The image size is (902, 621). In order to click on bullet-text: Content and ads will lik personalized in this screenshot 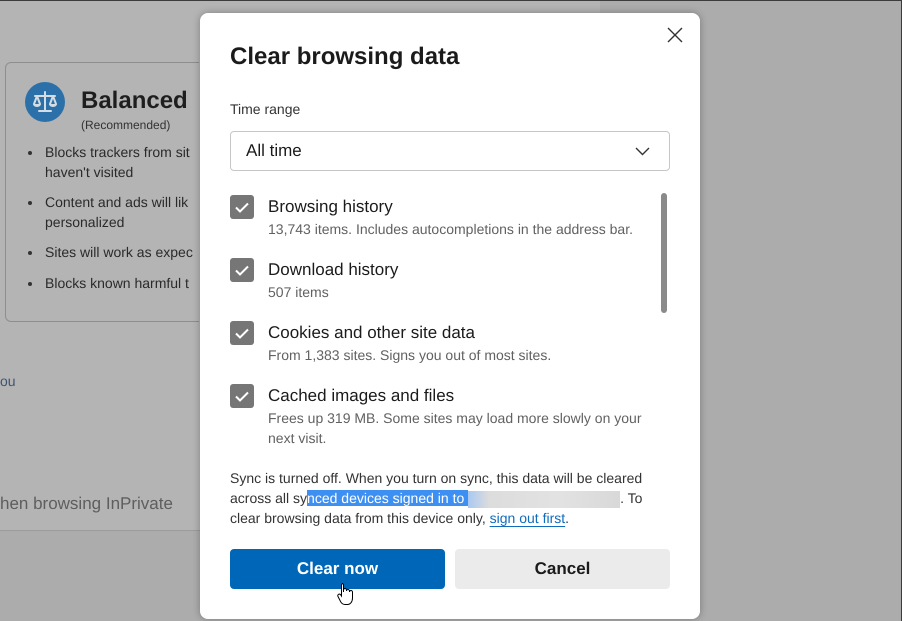, I will do `click(116, 212)`.